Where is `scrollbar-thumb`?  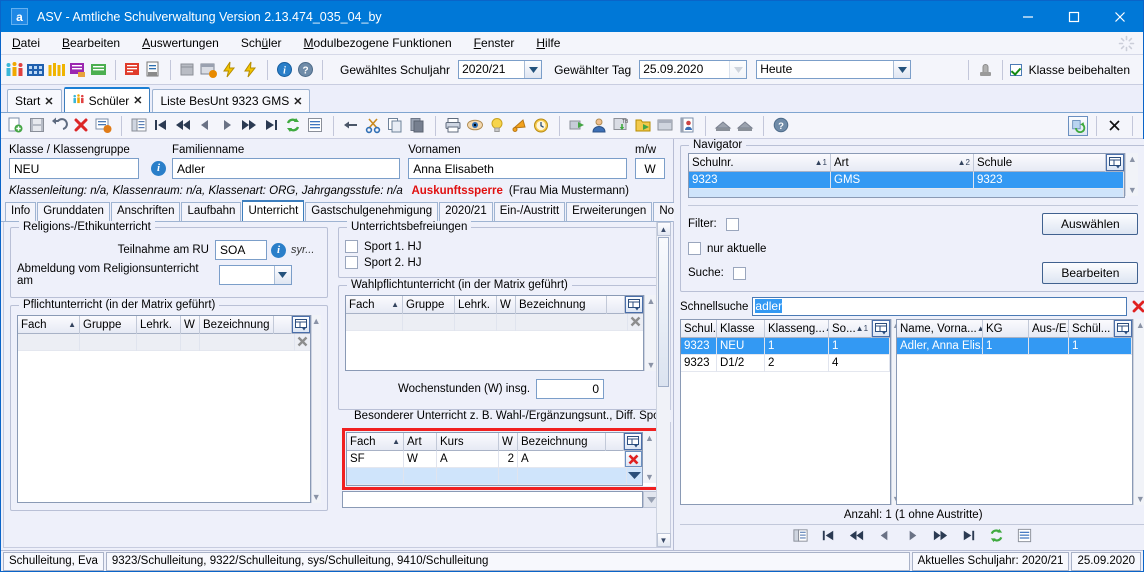
scrollbar-thumb is located at coordinates (663, 312).